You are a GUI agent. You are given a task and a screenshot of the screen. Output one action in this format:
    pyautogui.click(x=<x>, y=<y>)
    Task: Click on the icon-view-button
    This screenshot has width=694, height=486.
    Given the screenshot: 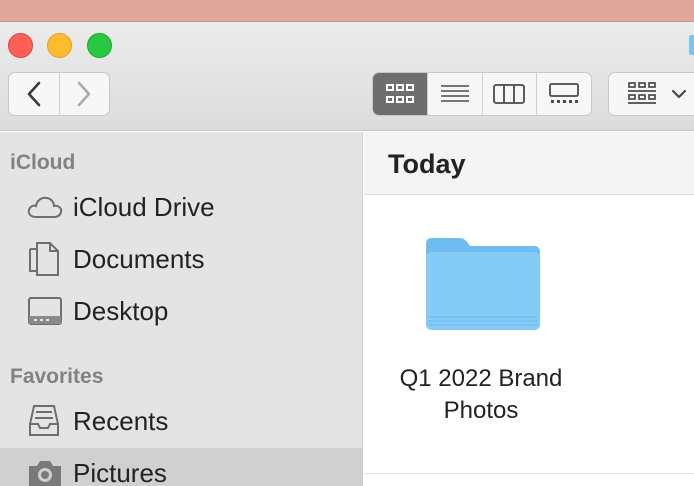 What is the action you would take?
    pyautogui.click(x=400, y=94)
    